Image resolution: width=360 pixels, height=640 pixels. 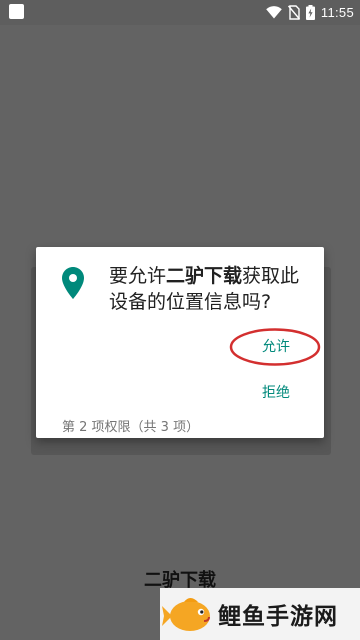 What do you see at coordinates (138, 276) in the screenshot?
I see `message-prefix: 要允许` at bounding box center [138, 276].